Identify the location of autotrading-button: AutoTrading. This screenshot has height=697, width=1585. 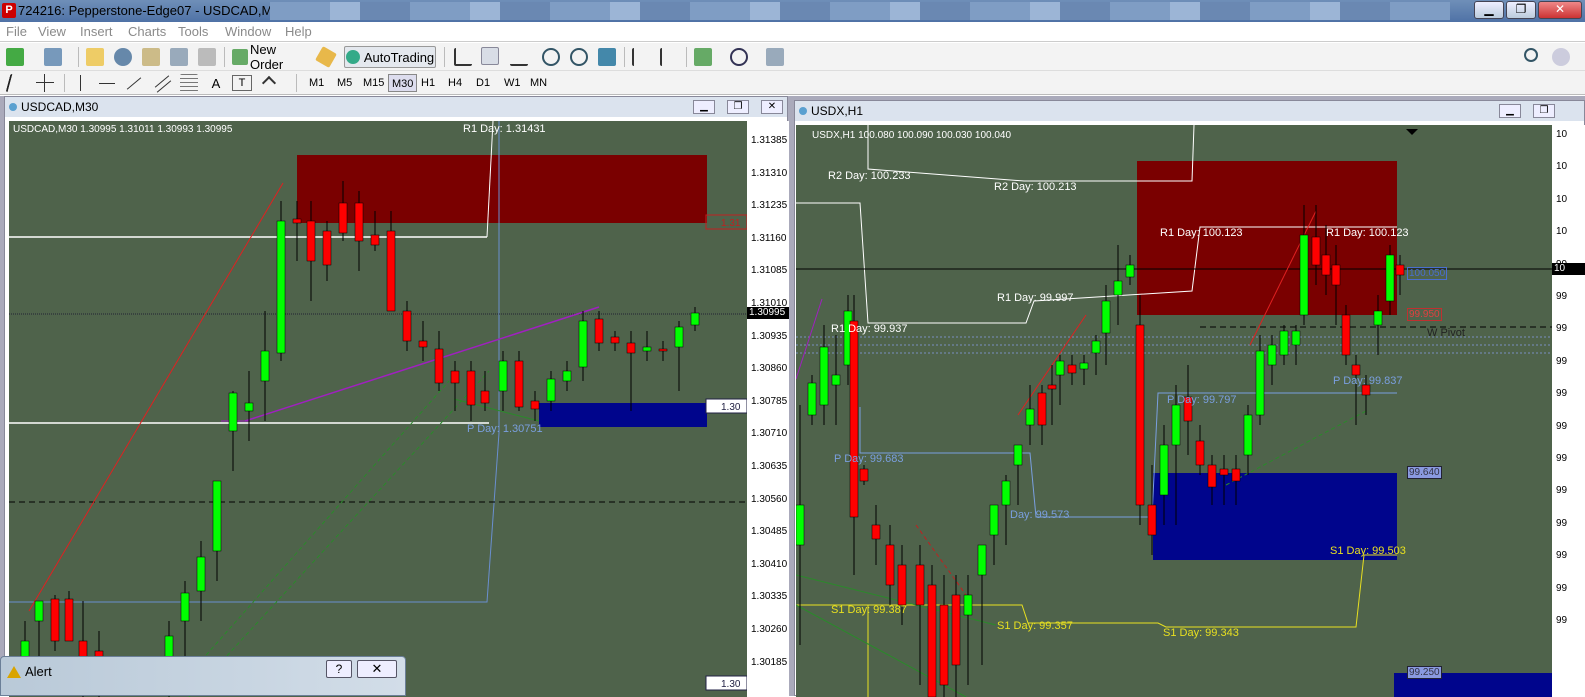
(390, 57).